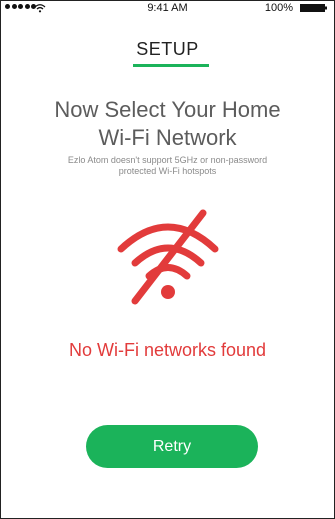 The width and height of the screenshot is (335, 519). Describe the element at coordinates (167, 171) in the screenshot. I see `subtext-line-2: protected Wi-Fi hotspots` at that location.